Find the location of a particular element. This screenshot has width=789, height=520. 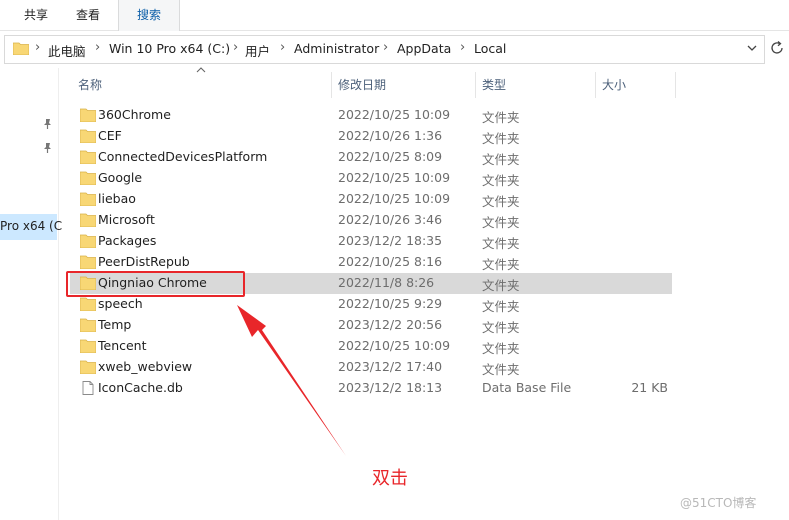

watermark: @51CTO博客 is located at coordinates (718, 503).